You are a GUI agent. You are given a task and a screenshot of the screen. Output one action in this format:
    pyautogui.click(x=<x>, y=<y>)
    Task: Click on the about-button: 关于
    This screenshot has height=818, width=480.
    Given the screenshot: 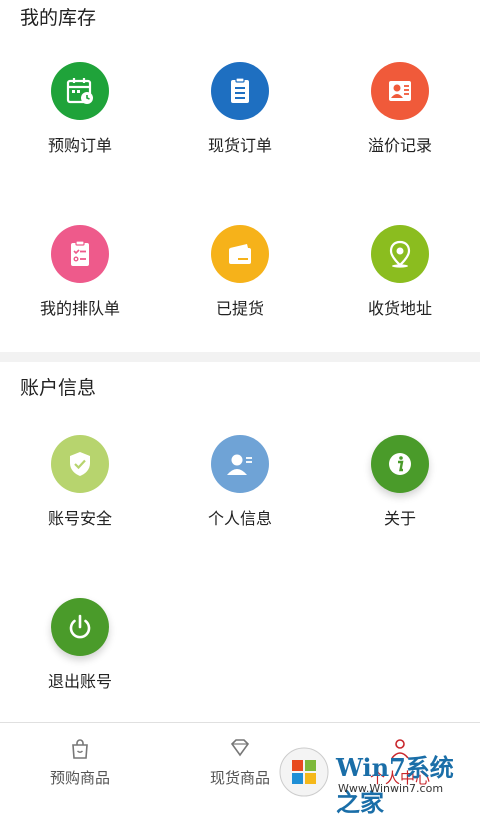 What is the action you would take?
    pyautogui.click(x=400, y=482)
    